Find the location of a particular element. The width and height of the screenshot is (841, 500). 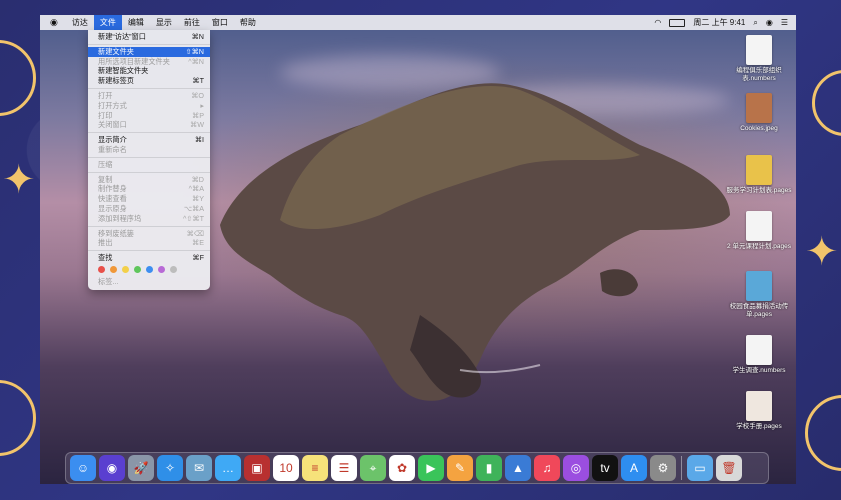

desktop-file: Cookies.jpeg is located at coordinates (759, 113).